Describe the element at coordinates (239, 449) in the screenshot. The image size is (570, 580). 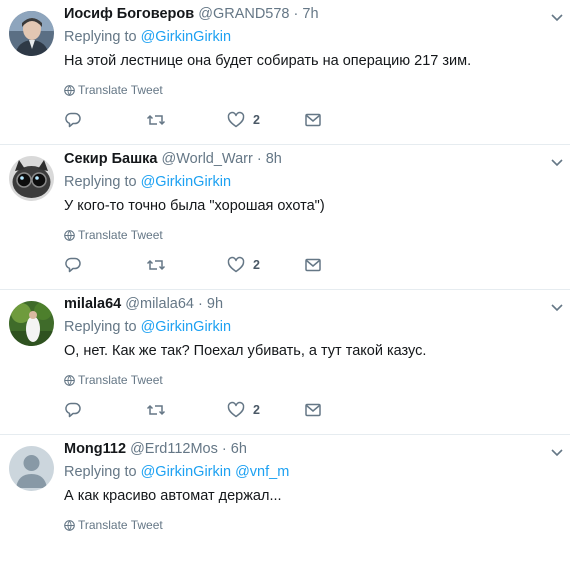
I see `timestamp: 6h` at that location.